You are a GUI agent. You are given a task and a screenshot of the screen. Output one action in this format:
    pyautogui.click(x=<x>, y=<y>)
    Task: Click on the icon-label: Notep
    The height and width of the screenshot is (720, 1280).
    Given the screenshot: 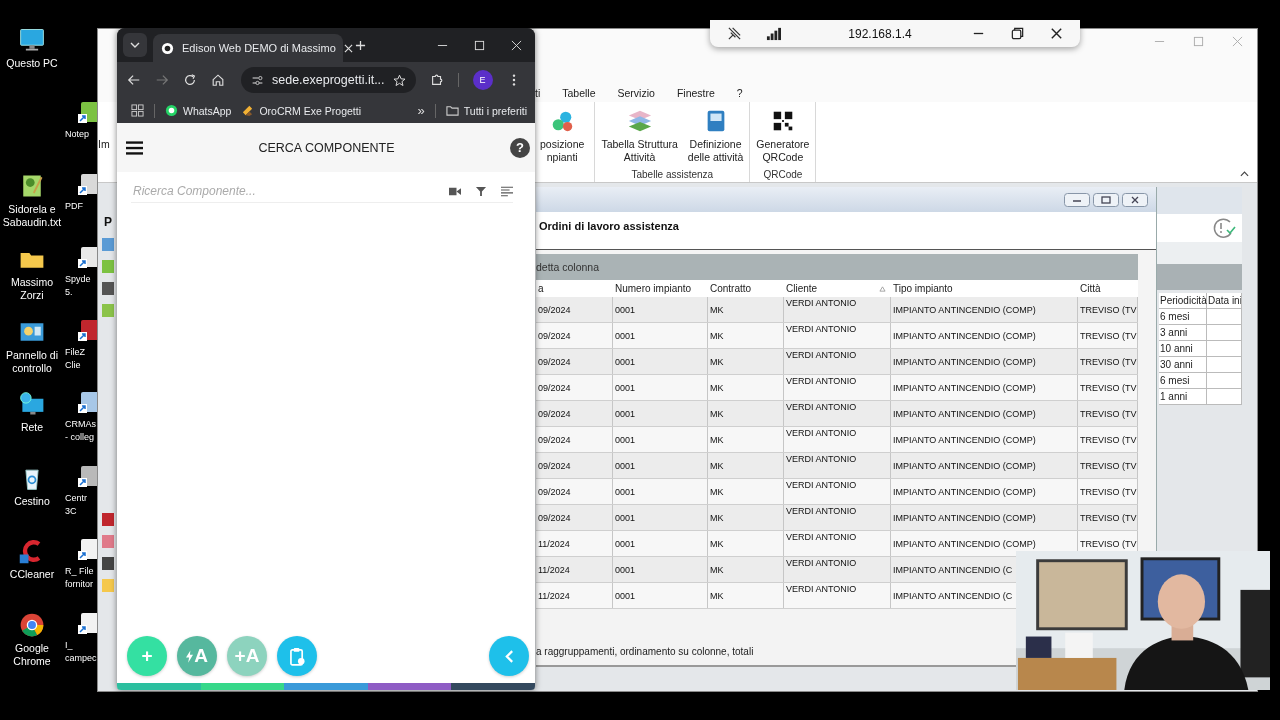 What is the action you would take?
    pyautogui.click(x=77, y=134)
    